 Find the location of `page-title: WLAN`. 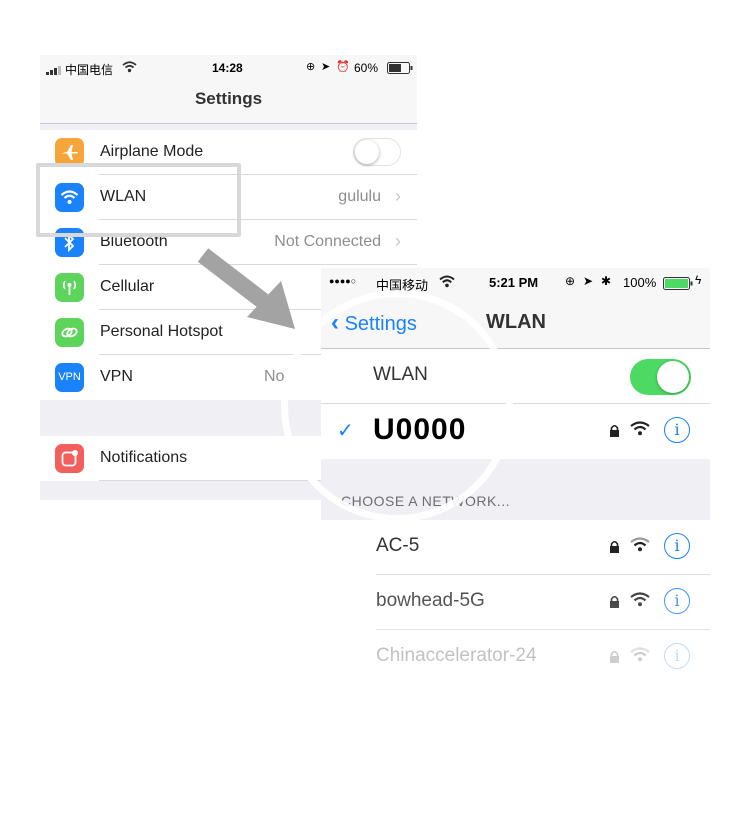

page-title: WLAN is located at coordinates (516, 322).